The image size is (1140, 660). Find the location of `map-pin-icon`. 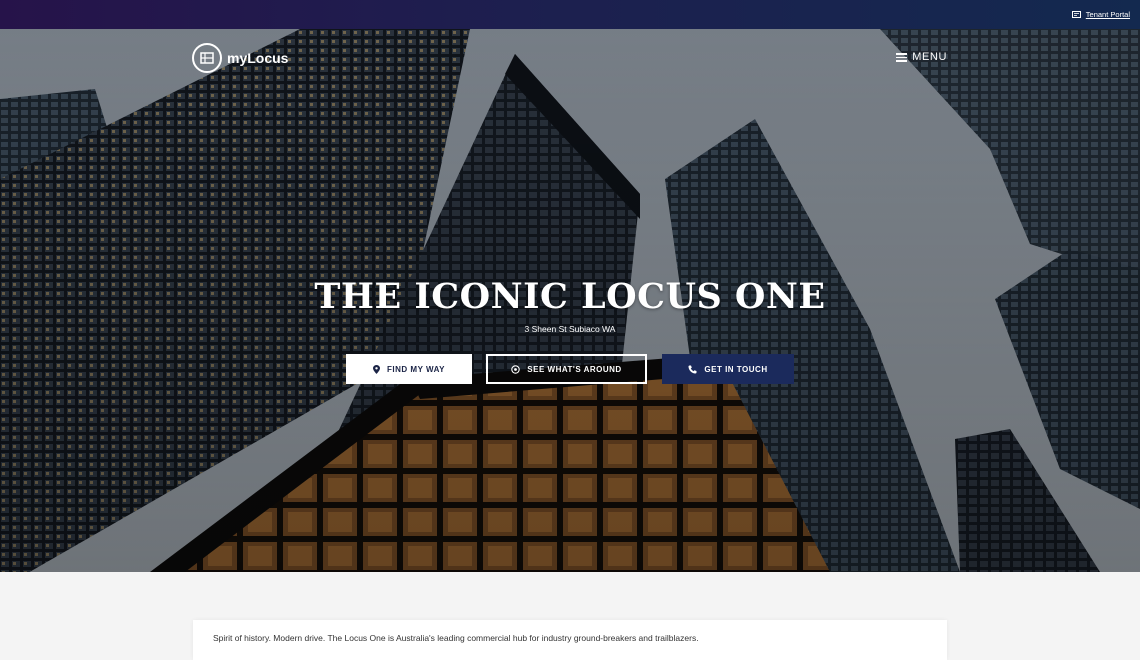

map-pin-icon is located at coordinates (377, 369).